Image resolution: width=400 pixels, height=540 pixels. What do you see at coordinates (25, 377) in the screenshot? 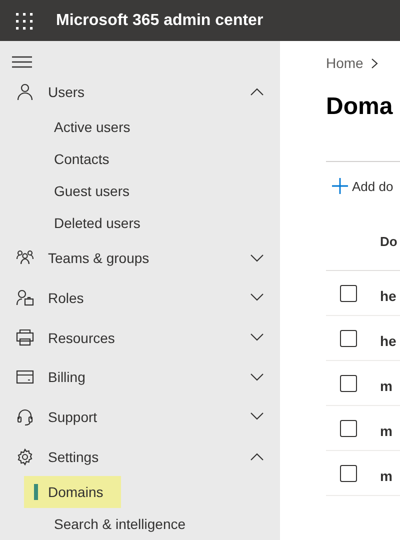
I see `card-icon` at bounding box center [25, 377].